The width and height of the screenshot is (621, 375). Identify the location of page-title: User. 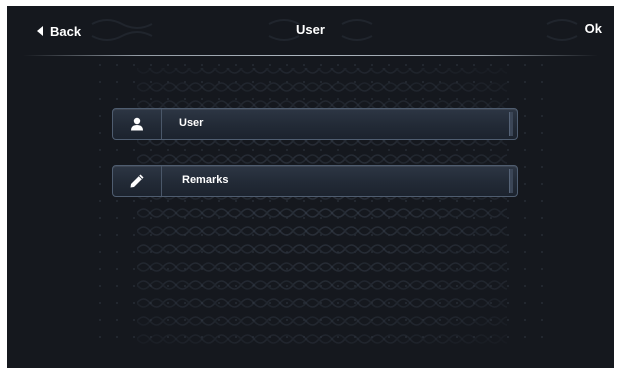
(310, 29).